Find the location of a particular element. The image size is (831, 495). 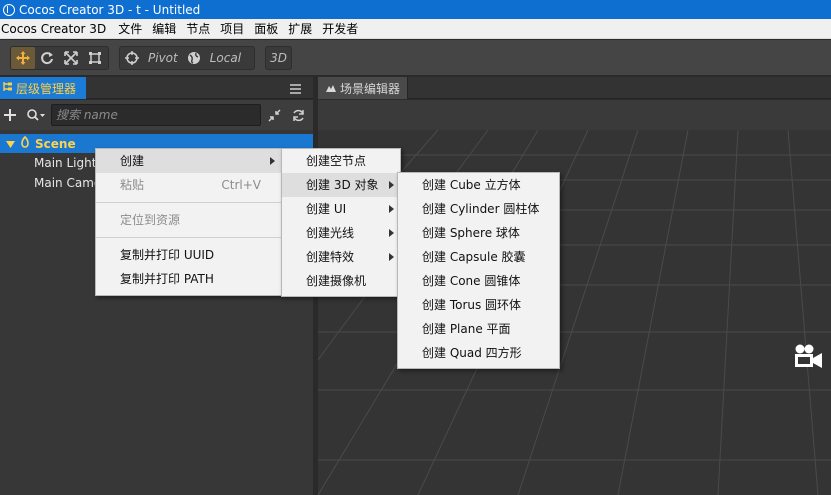

menu-item-create-light: 创建光线 is located at coordinates (341, 233).